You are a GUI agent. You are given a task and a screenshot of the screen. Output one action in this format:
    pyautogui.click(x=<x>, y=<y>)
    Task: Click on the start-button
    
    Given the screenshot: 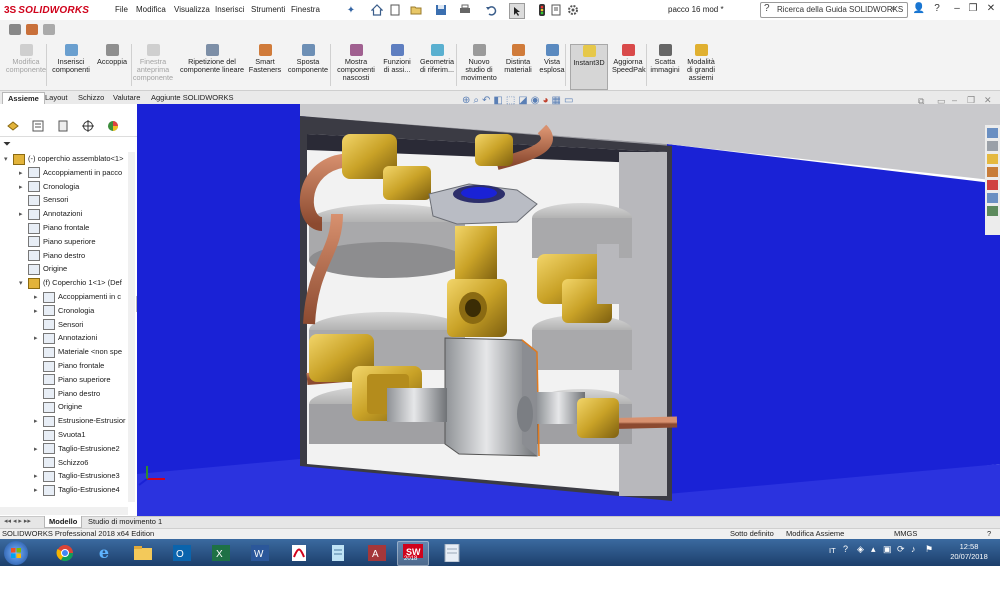 What is the action you would take?
    pyautogui.click(x=16, y=553)
    